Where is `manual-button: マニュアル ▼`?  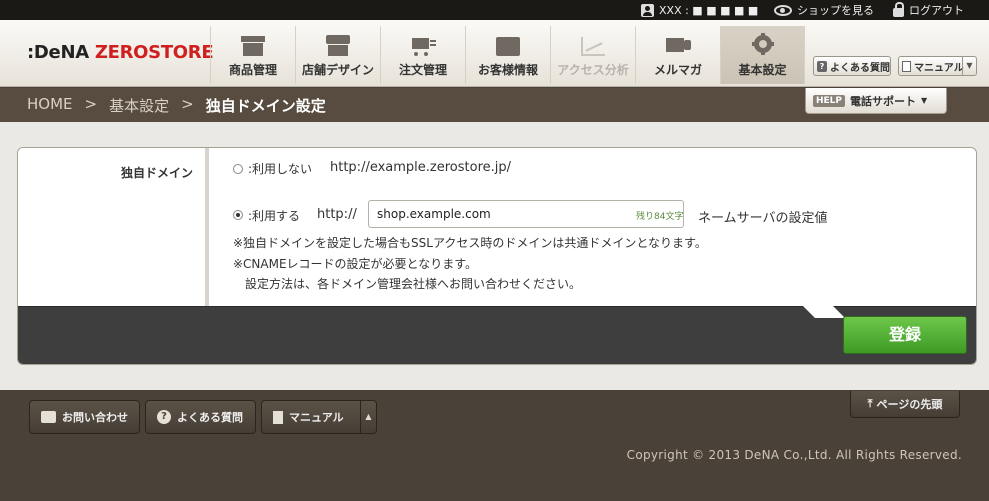 manual-button: マニュアル ▼ is located at coordinates (937, 66).